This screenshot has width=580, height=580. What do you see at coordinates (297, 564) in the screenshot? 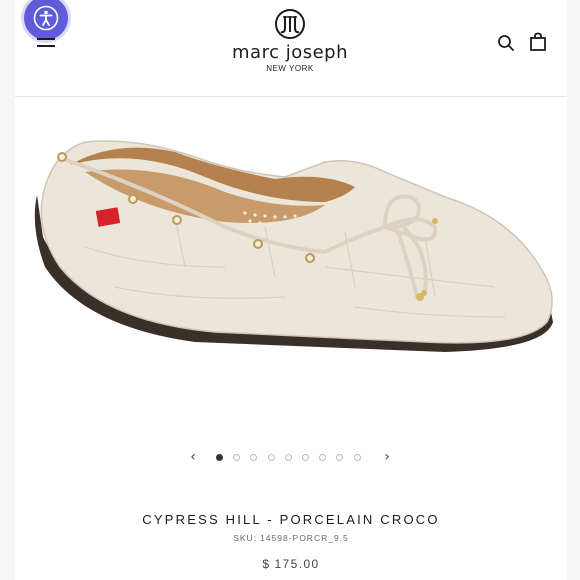
I see `price-value: 175.00` at bounding box center [297, 564].